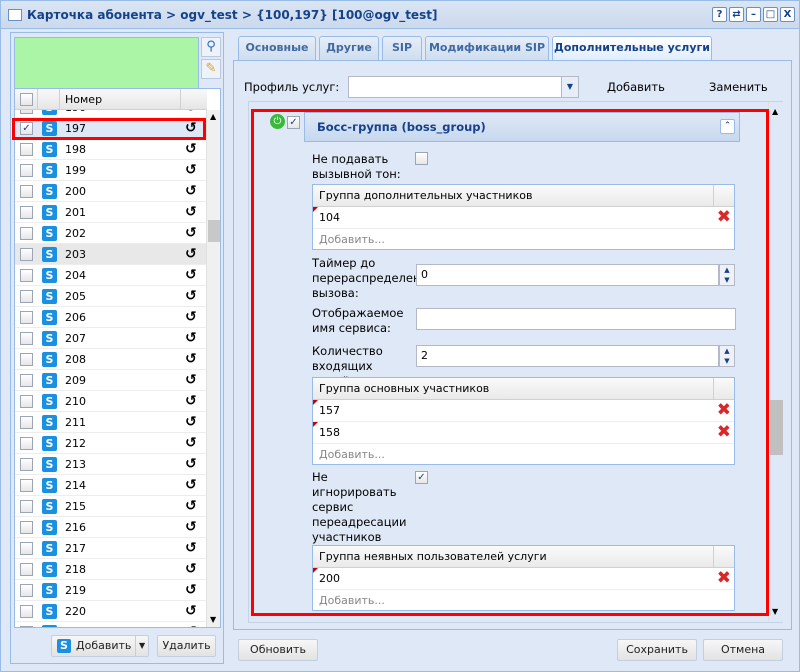 The image size is (800, 672). I want to click on table-row: S 211 ↺, so click(111, 422).